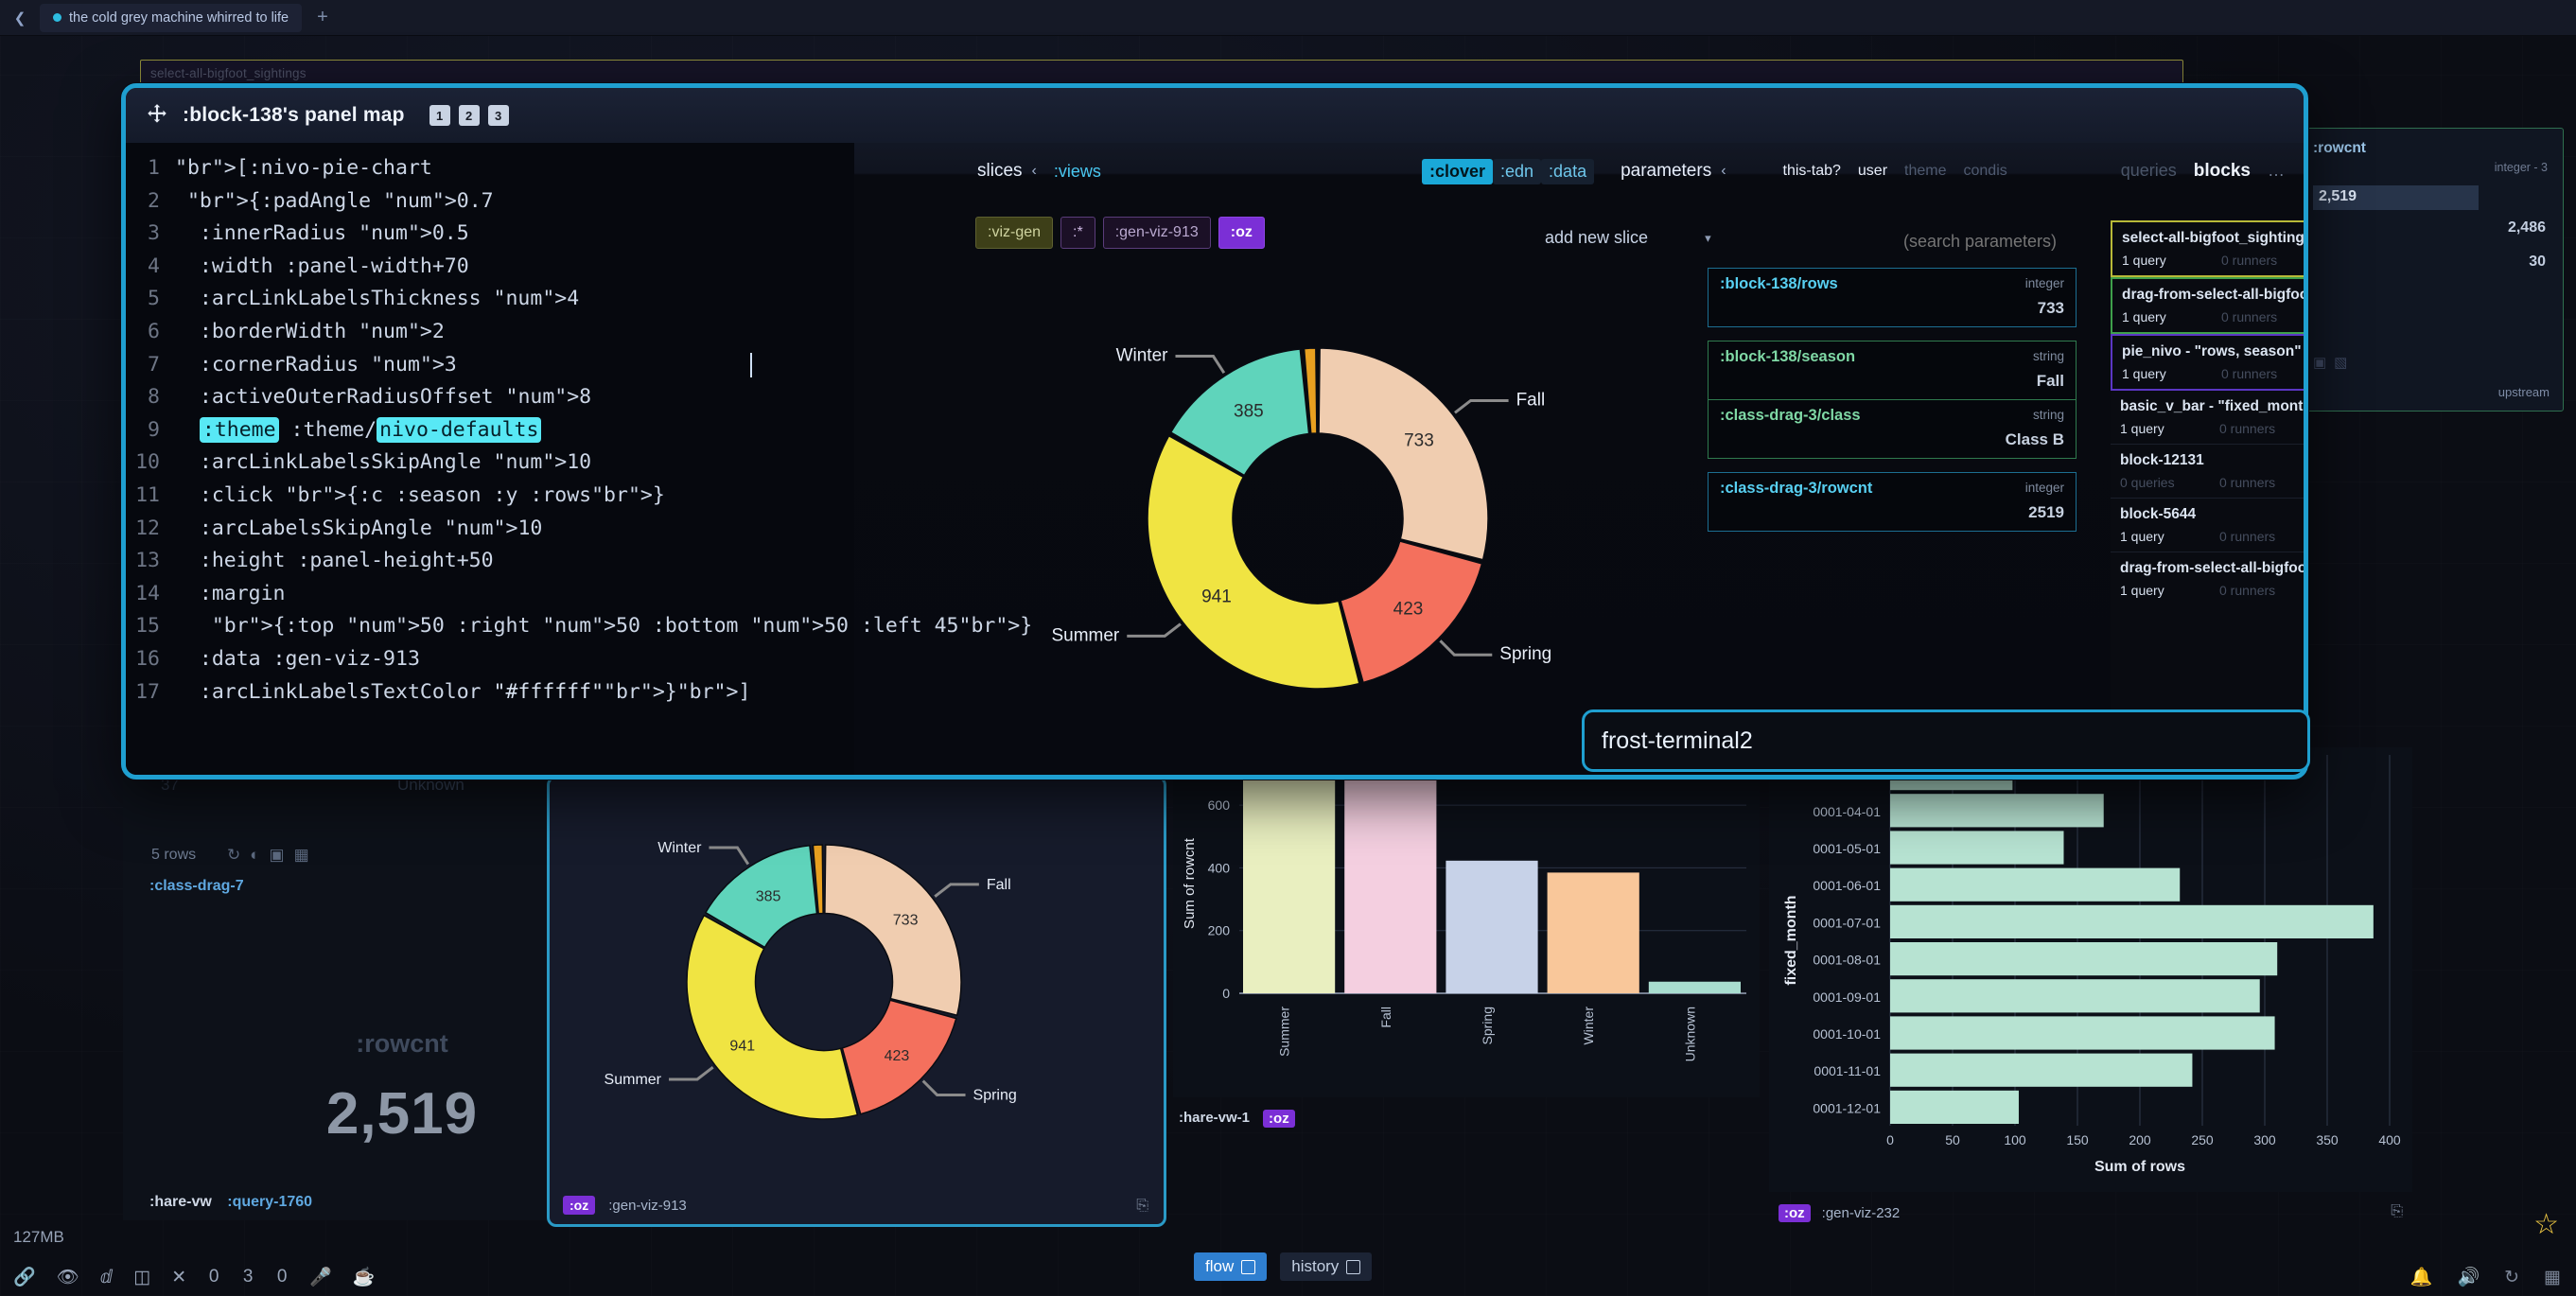 The width and height of the screenshot is (2576, 1296). What do you see at coordinates (1925, 171) in the screenshot?
I see `mini-tab-theme: theme` at bounding box center [1925, 171].